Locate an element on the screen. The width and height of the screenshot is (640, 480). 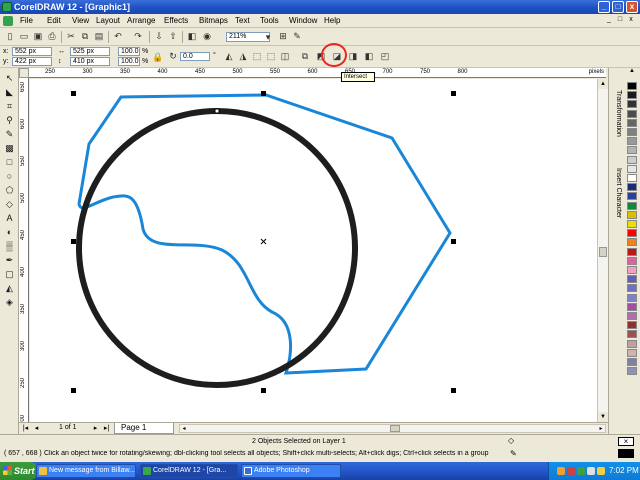
open-folder-icon: ▭ is located at coordinates (24, 36).